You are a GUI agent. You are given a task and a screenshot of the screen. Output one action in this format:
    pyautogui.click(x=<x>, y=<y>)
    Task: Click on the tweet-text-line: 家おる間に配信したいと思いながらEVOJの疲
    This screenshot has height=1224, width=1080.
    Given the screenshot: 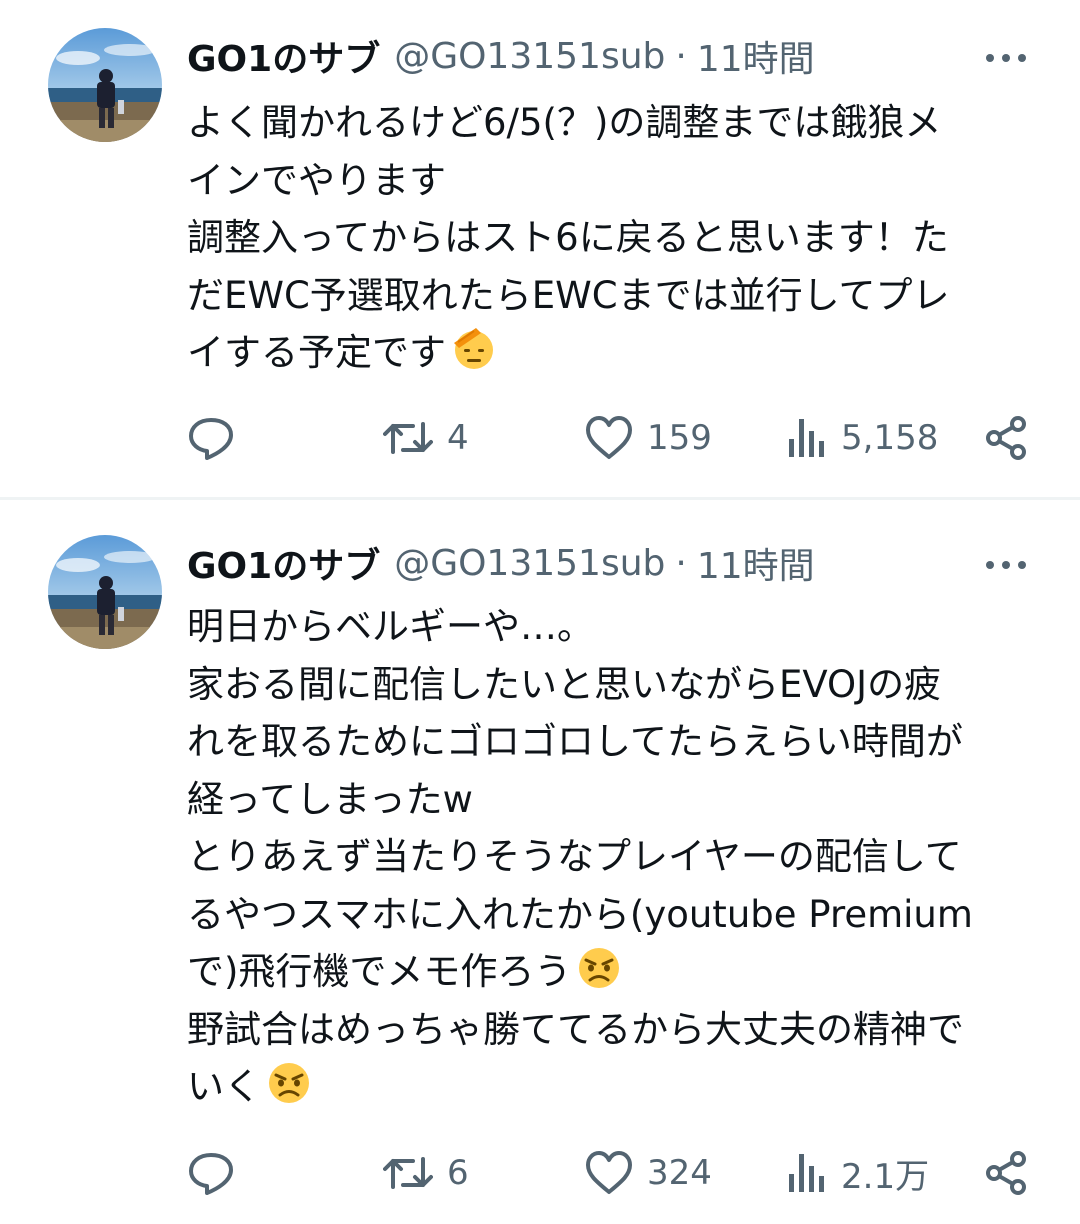 What is the action you would take?
    pyautogui.click(x=564, y=684)
    